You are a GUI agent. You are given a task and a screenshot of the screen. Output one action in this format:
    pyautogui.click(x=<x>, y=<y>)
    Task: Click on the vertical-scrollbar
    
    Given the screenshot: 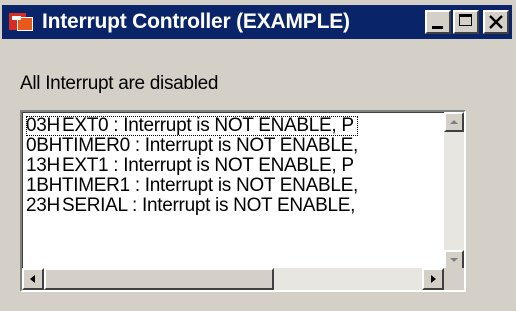 What is the action you would take?
    pyautogui.click(x=454, y=191)
    